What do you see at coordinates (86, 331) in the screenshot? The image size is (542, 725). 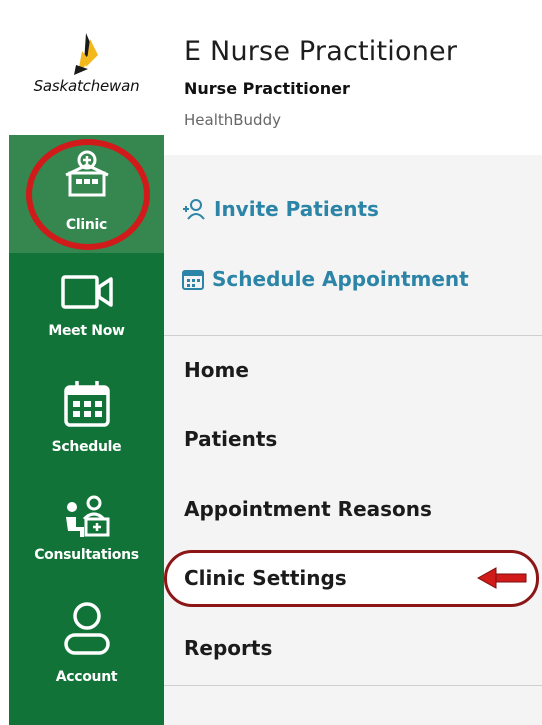 I see `sidebar-item-label: Meet Now` at bounding box center [86, 331].